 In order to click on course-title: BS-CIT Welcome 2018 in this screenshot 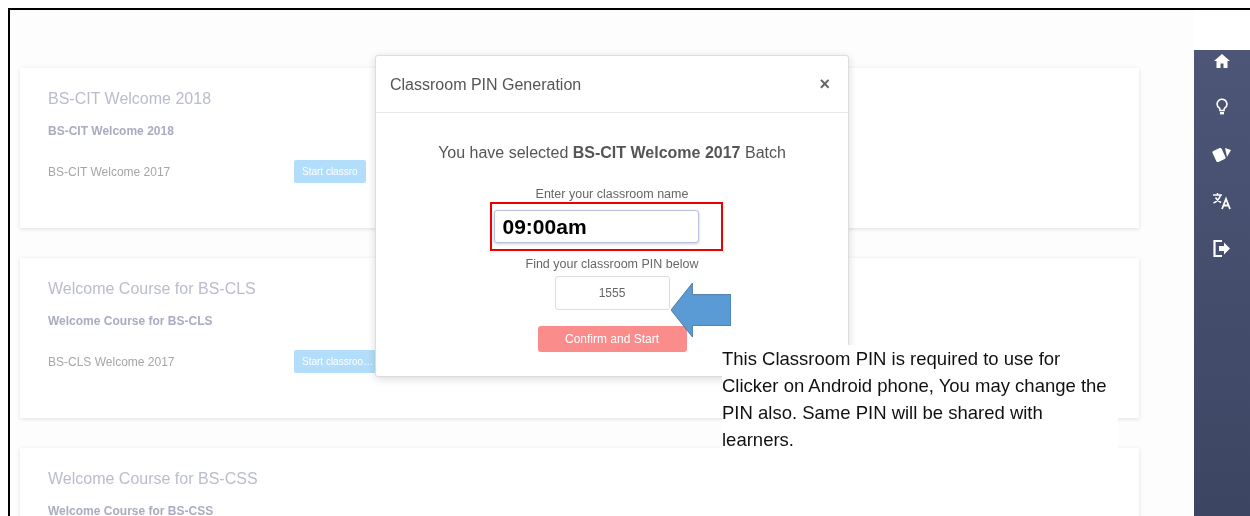, I will do `click(130, 99)`.